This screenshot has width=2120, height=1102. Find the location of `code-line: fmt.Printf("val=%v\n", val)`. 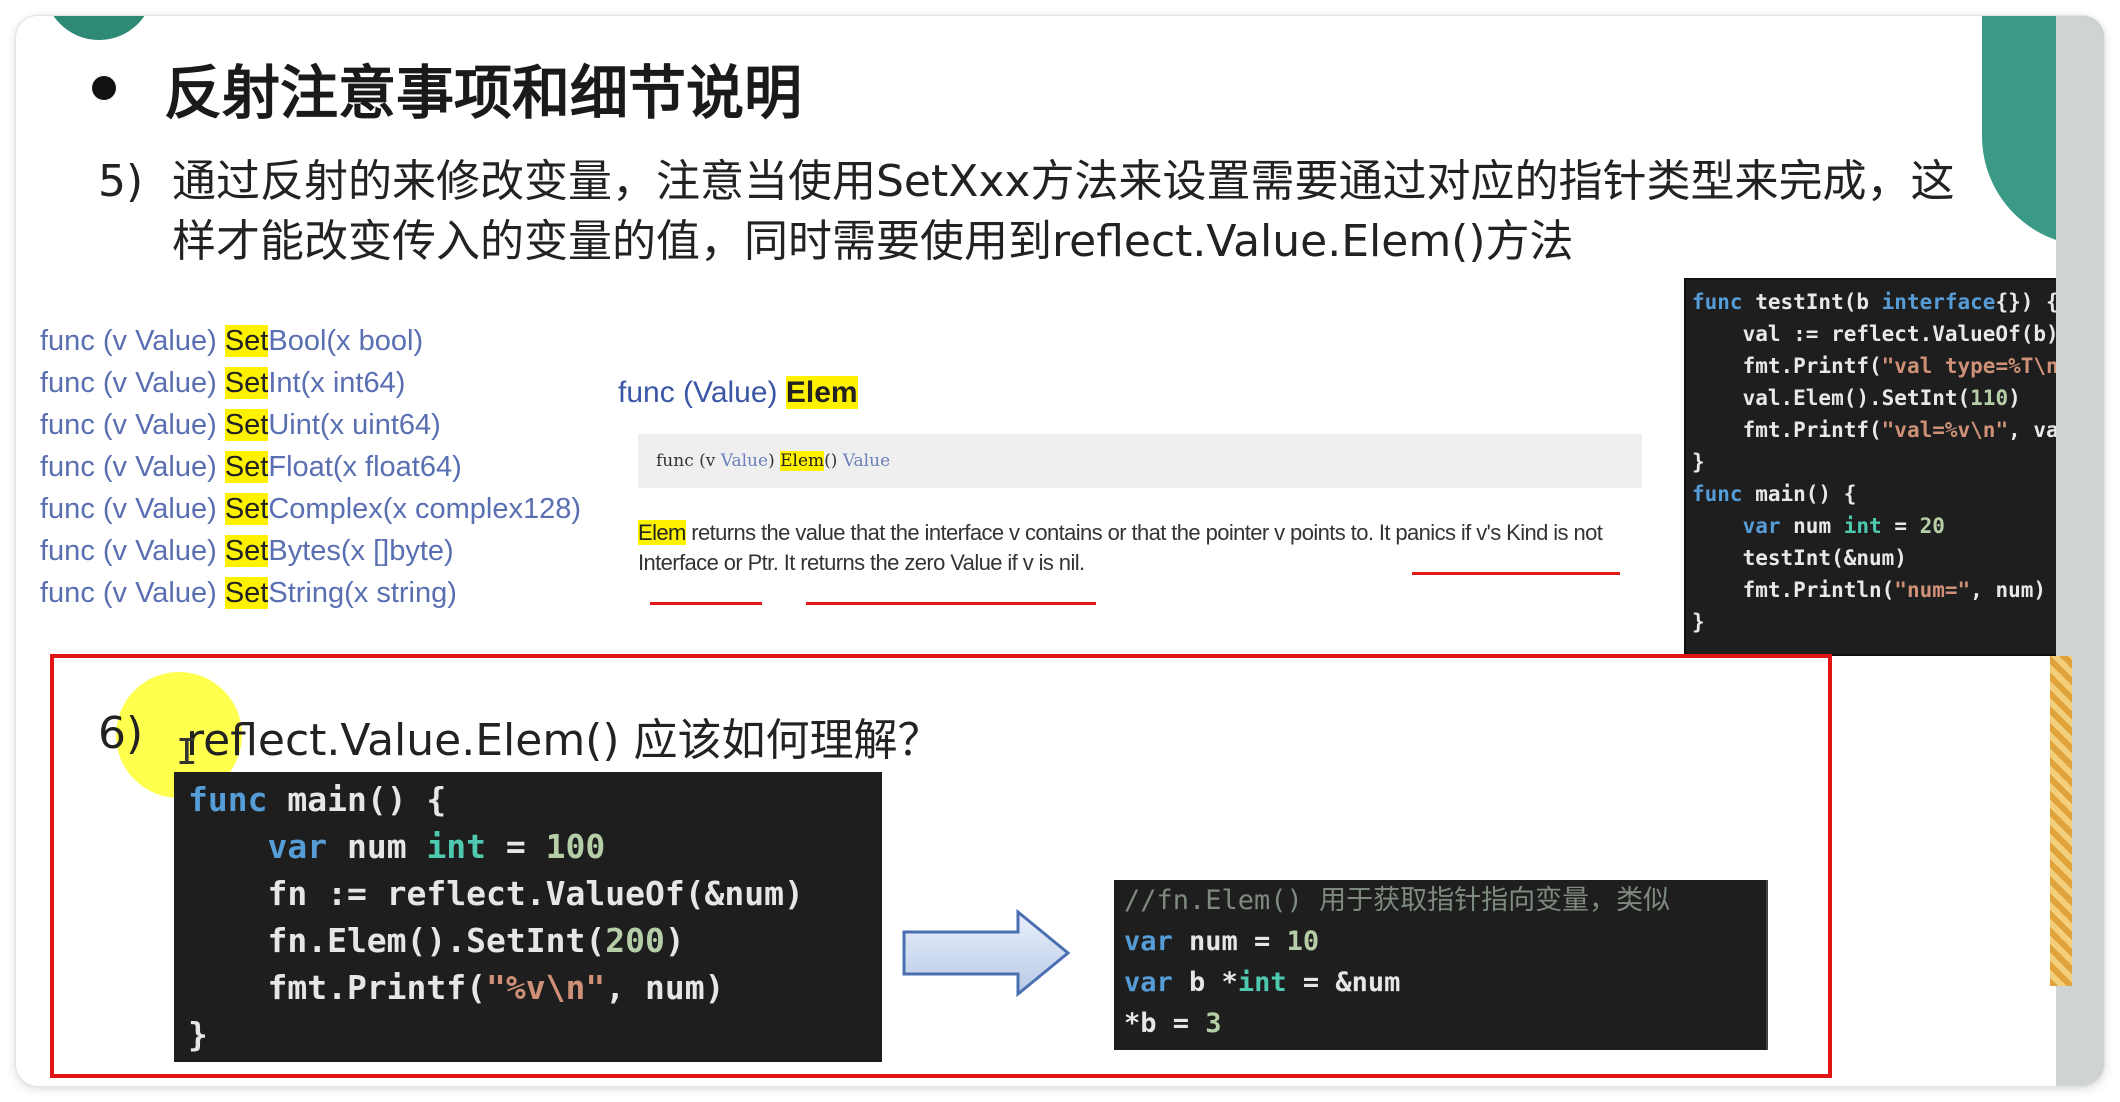

code-line: fmt.Printf("val=%v\n", val) is located at coordinates (1888, 430).